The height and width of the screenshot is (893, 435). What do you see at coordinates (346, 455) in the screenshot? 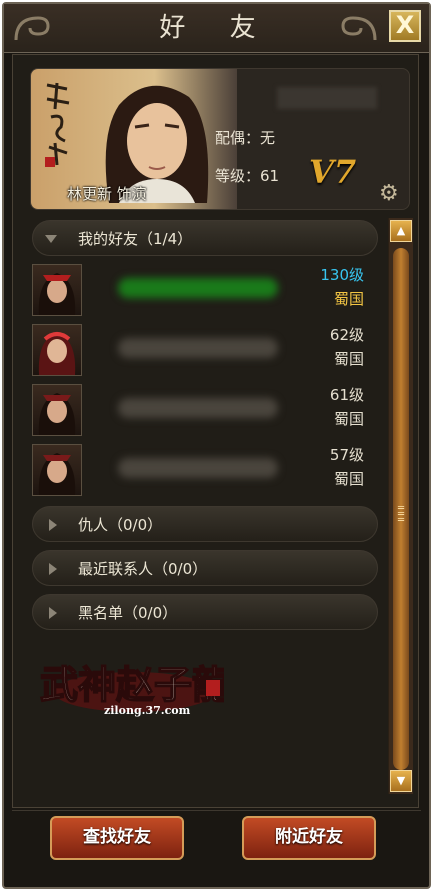
I see `friend-level: 57级` at bounding box center [346, 455].